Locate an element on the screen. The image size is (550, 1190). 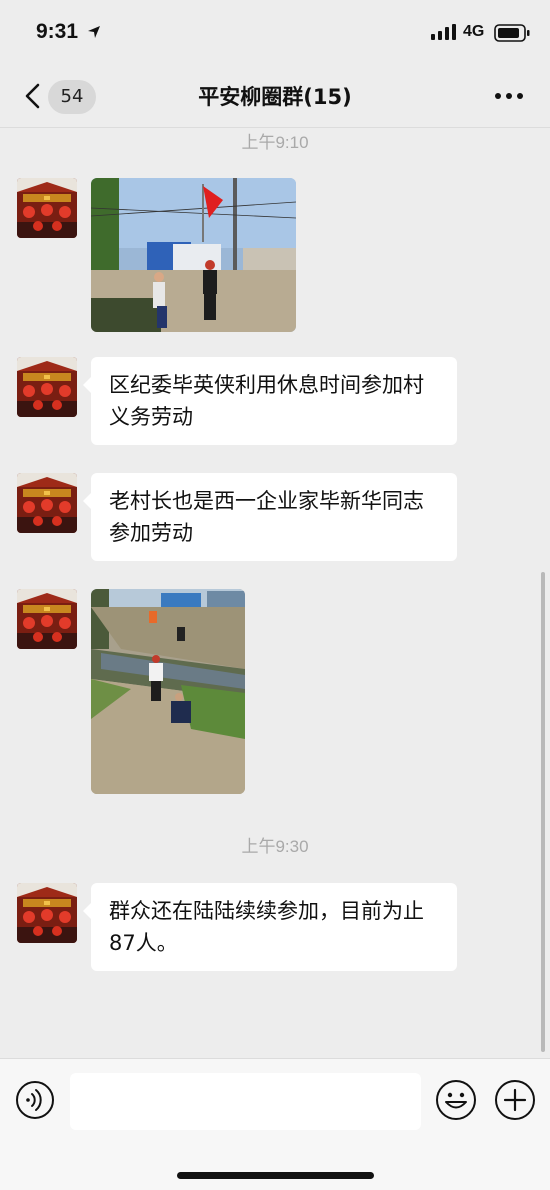
photo-flag-workers-icon is located at coordinates (193, 255).